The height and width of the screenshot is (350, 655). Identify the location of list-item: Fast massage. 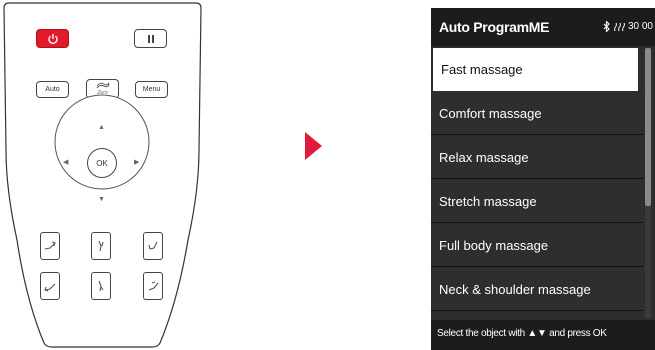
(535, 69).